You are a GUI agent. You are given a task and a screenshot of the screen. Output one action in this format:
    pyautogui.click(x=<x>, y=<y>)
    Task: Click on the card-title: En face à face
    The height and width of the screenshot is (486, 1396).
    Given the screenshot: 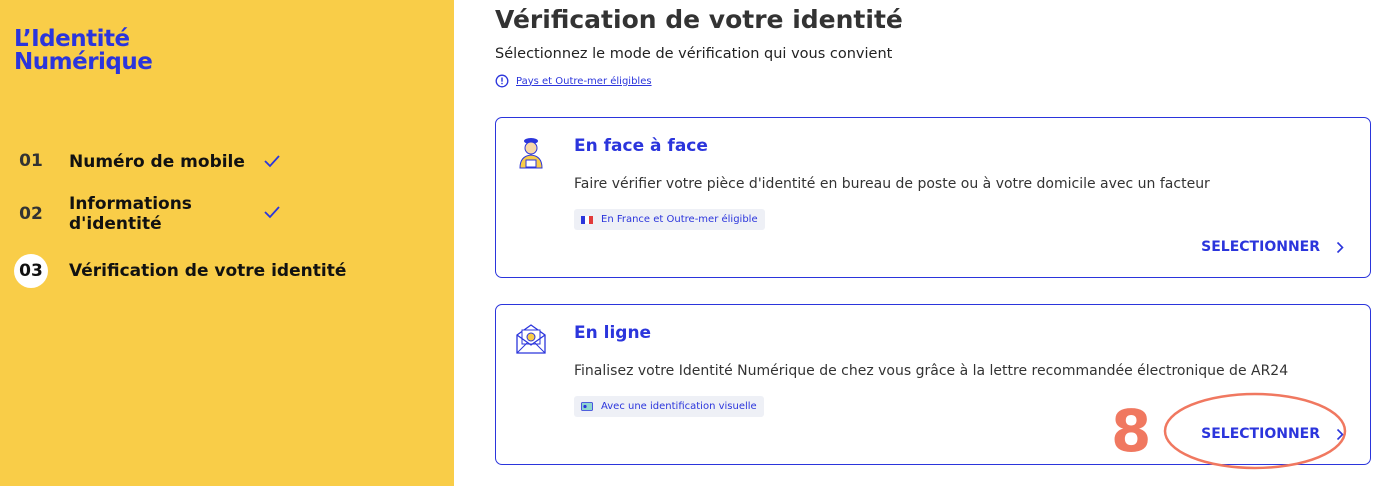 What is the action you would take?
    pyautogui.click(x=641, y=146)
    